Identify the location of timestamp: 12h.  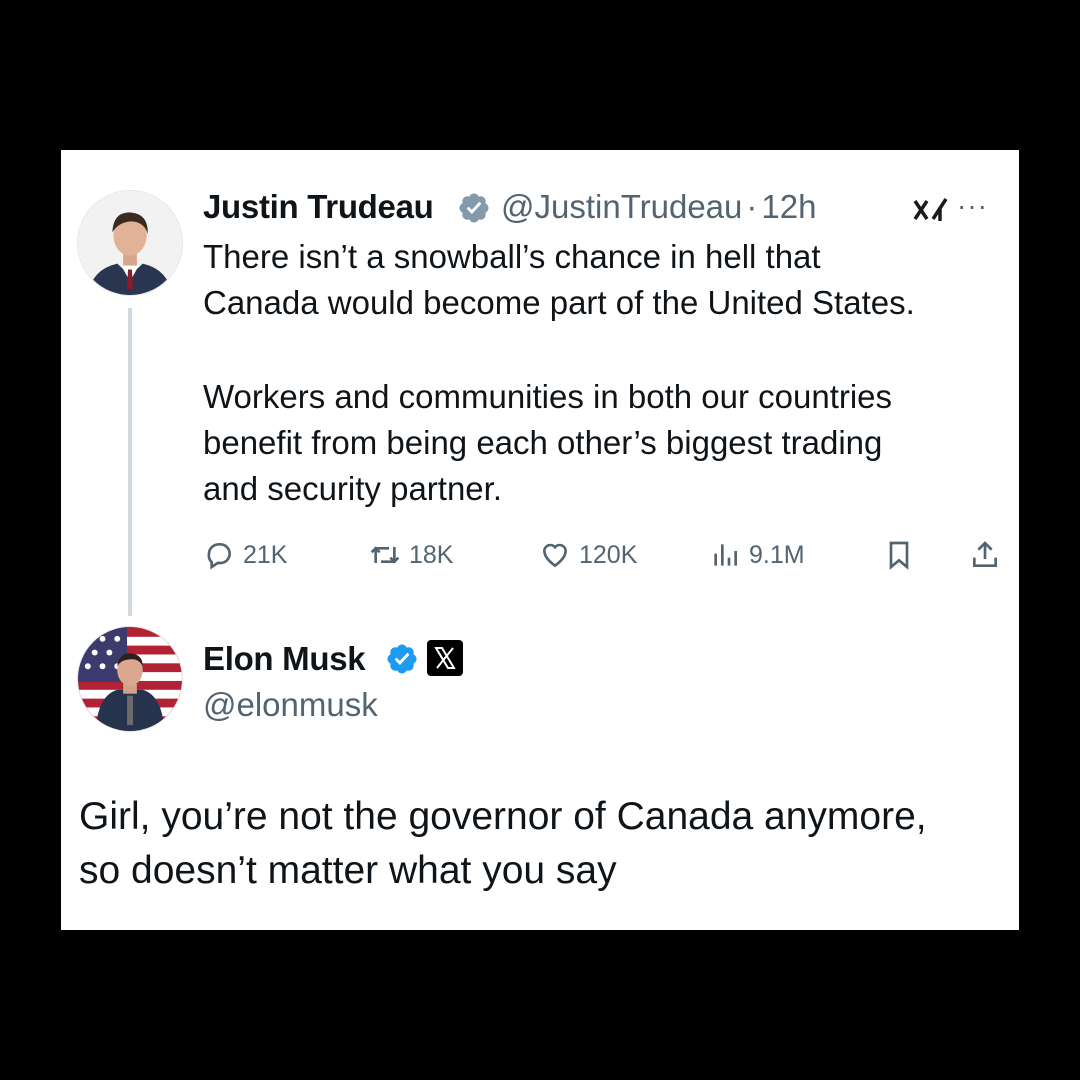
(788, 206).